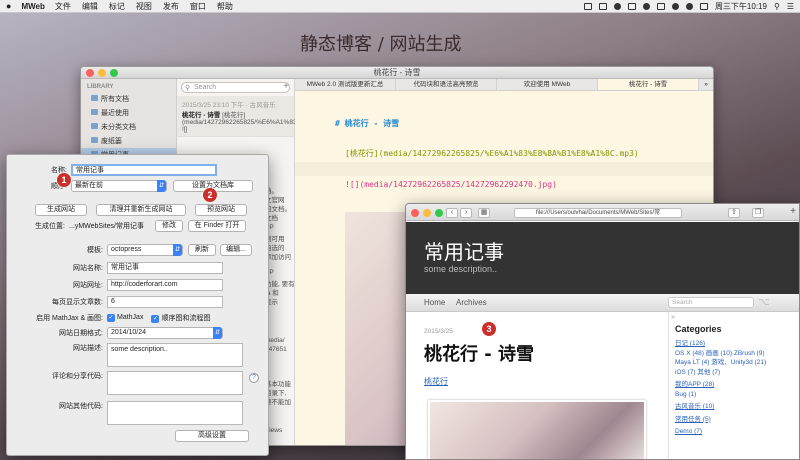 The height and width of the screenshot is (460, 800). Describe the element at coordinates (77, 302) in the screenshot. I see `per-page-label: 每页显示文章数:` at that location.